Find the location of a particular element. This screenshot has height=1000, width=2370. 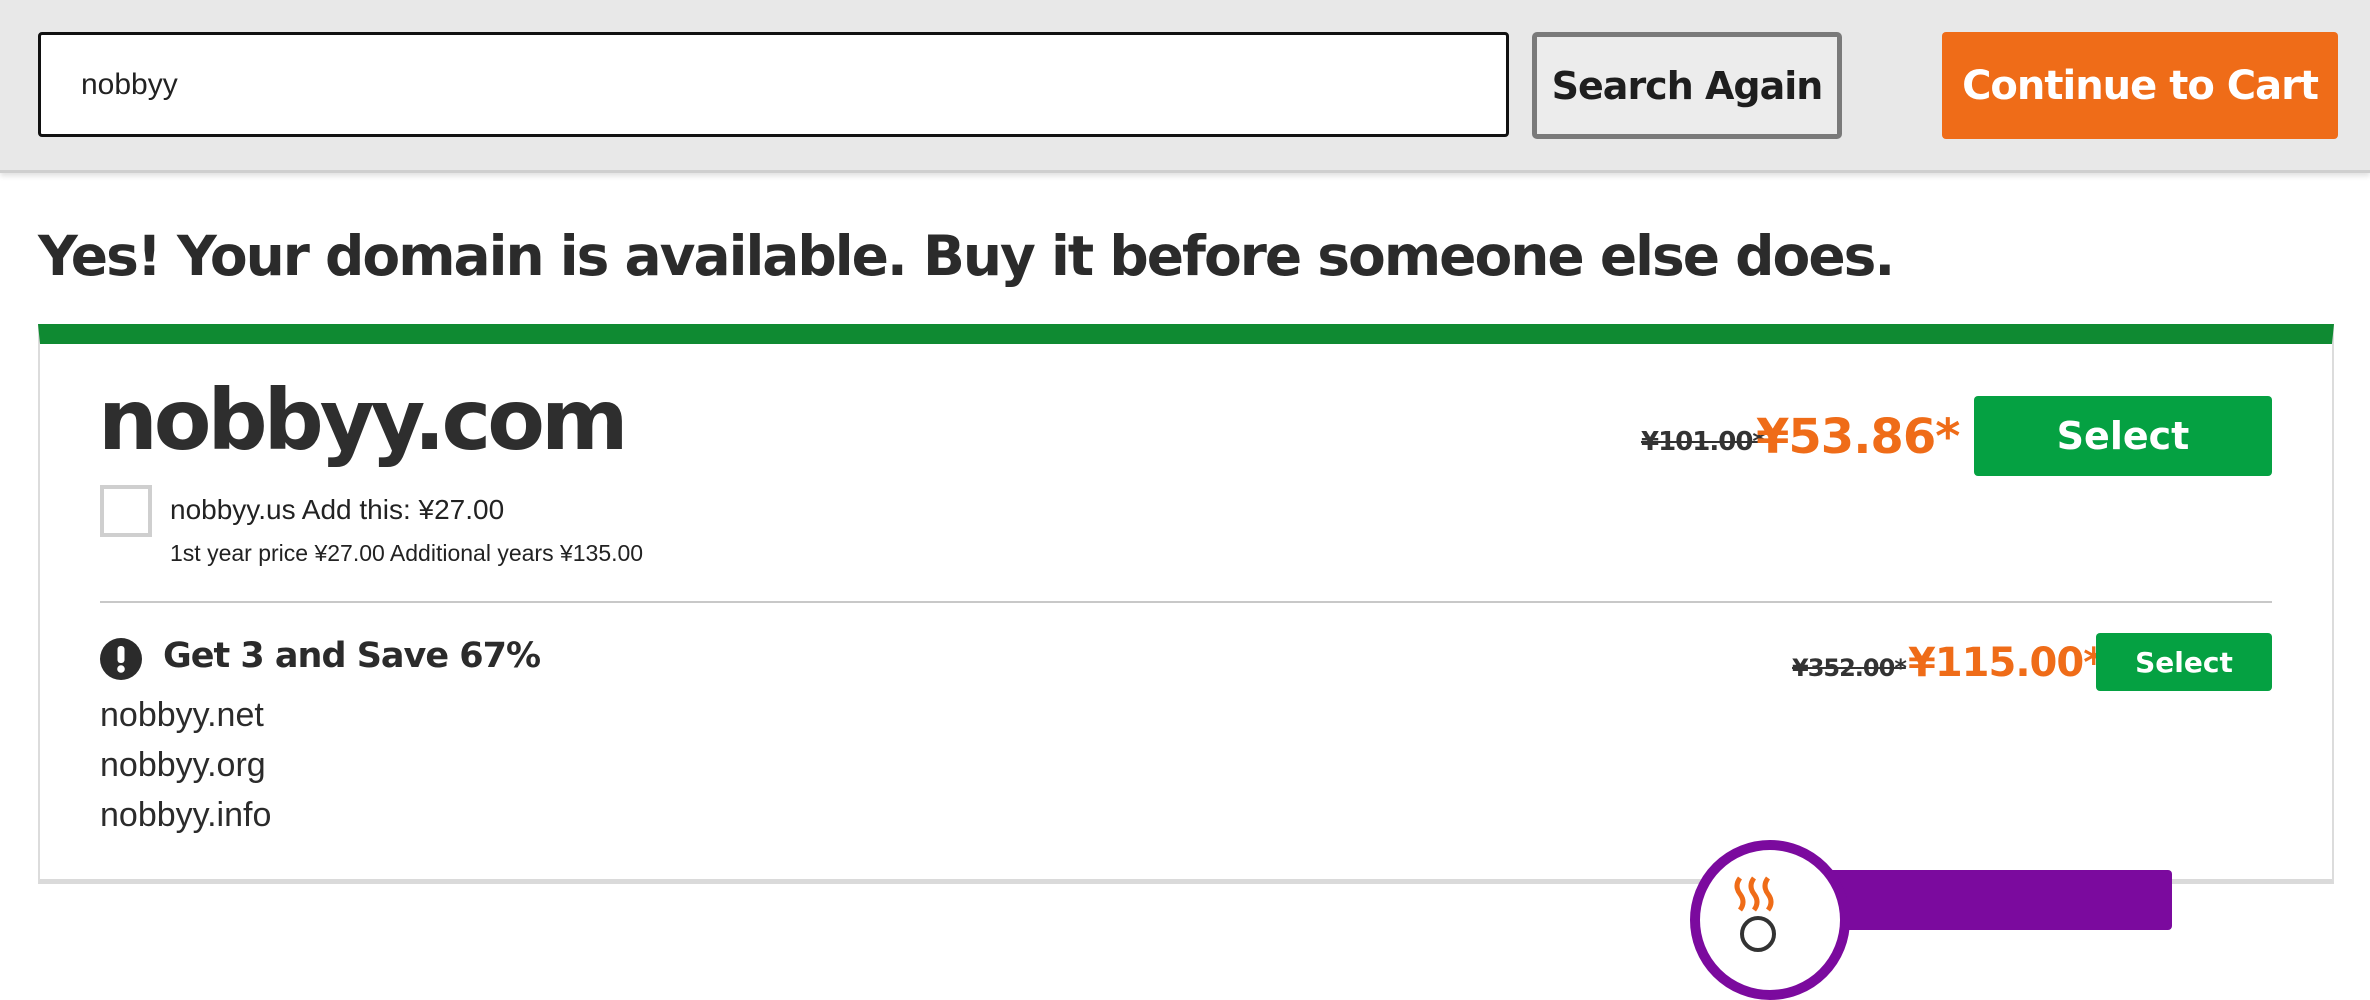

primary-sale-price: ¥53.86* is located at coordinates (1858, 437).